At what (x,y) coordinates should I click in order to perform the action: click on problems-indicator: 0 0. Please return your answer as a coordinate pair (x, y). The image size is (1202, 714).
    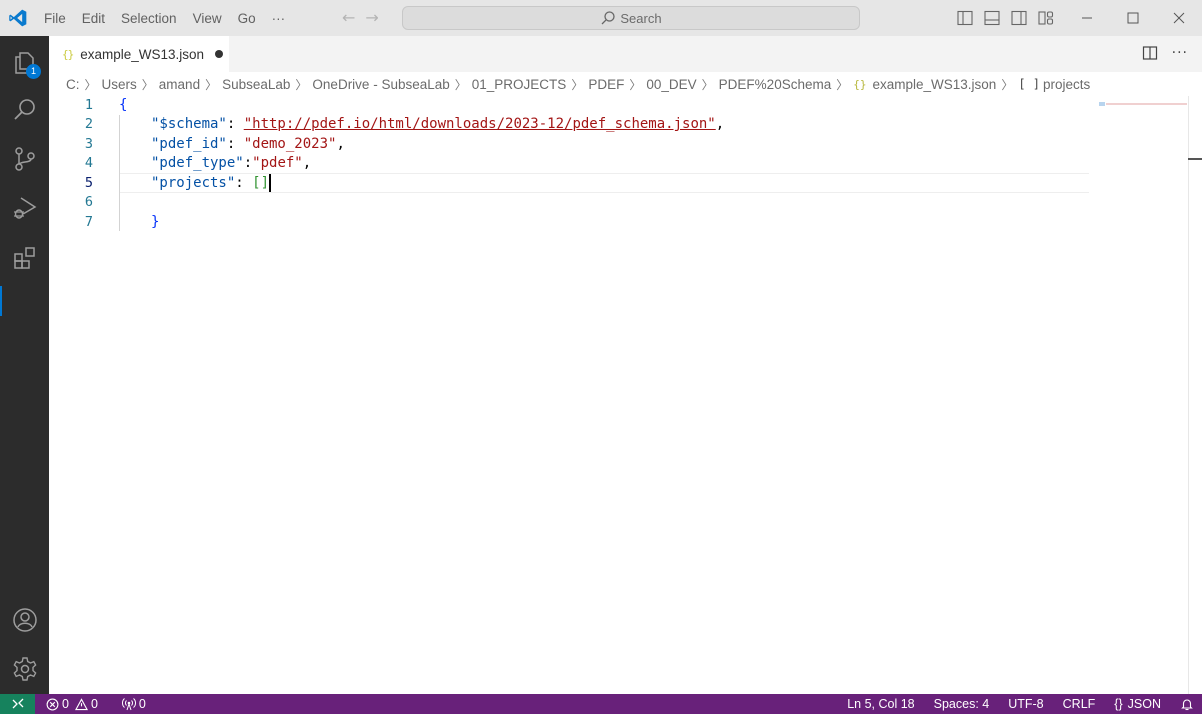
    Looking at the image, I should click on (72, 704).